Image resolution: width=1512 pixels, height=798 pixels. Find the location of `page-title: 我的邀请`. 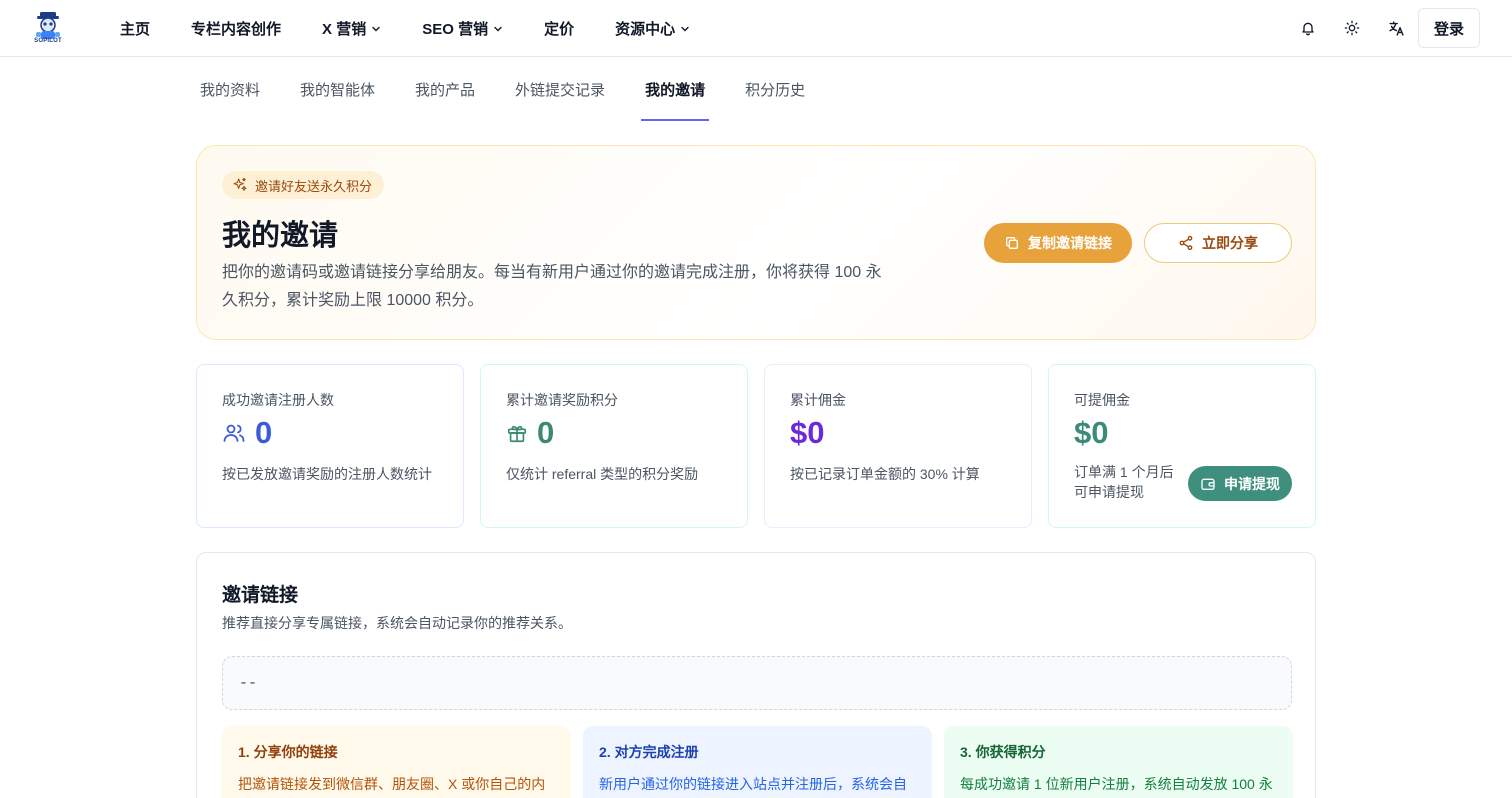

page-title: 我的邀请 is located at coordinates (280, 236).